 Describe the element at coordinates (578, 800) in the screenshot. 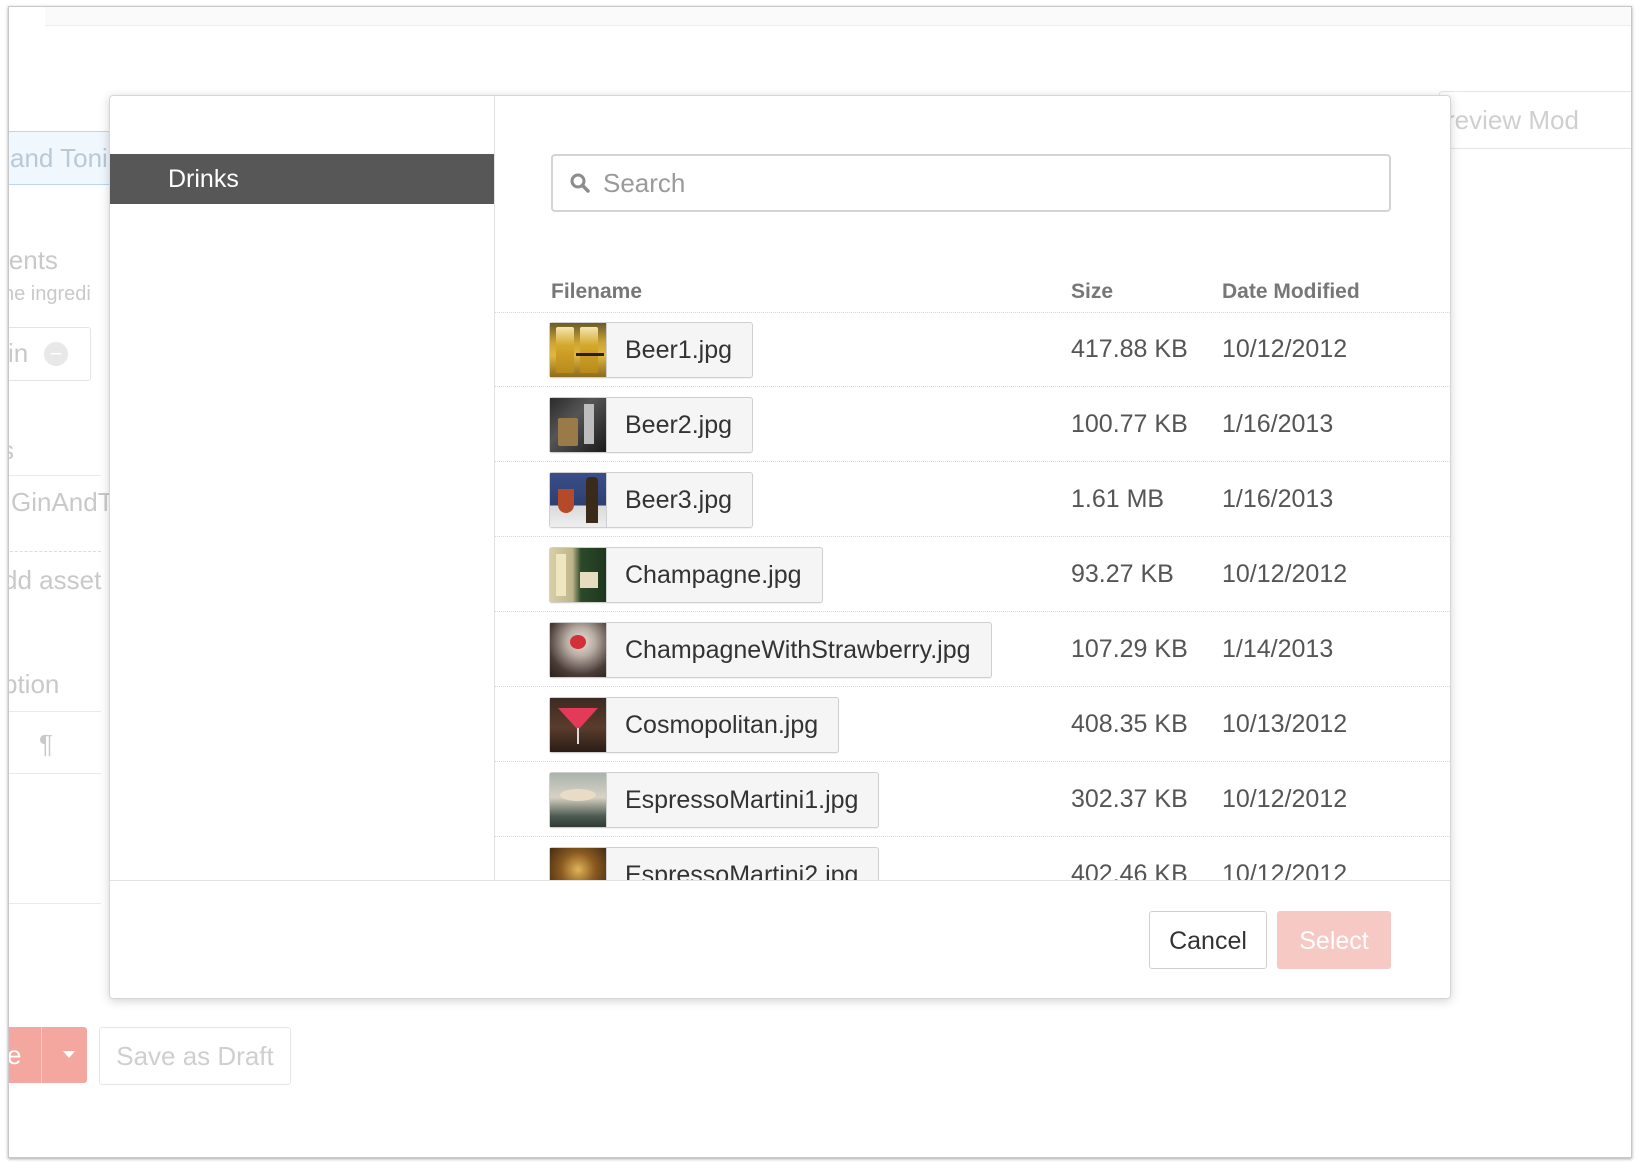

I see `espresso-martini-thumbnail` at that location.